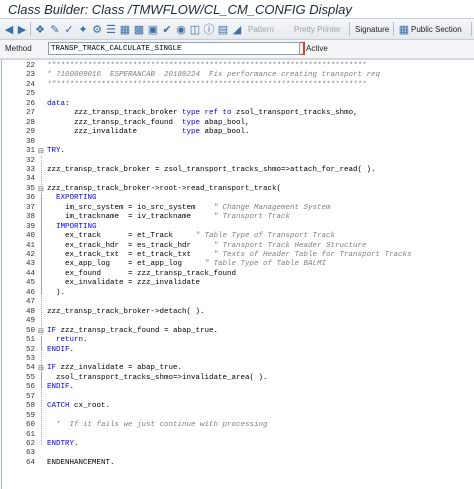 This screenshot has height=489, width=474. I want to click on pencil-icon: ✎, so click(55, 29).